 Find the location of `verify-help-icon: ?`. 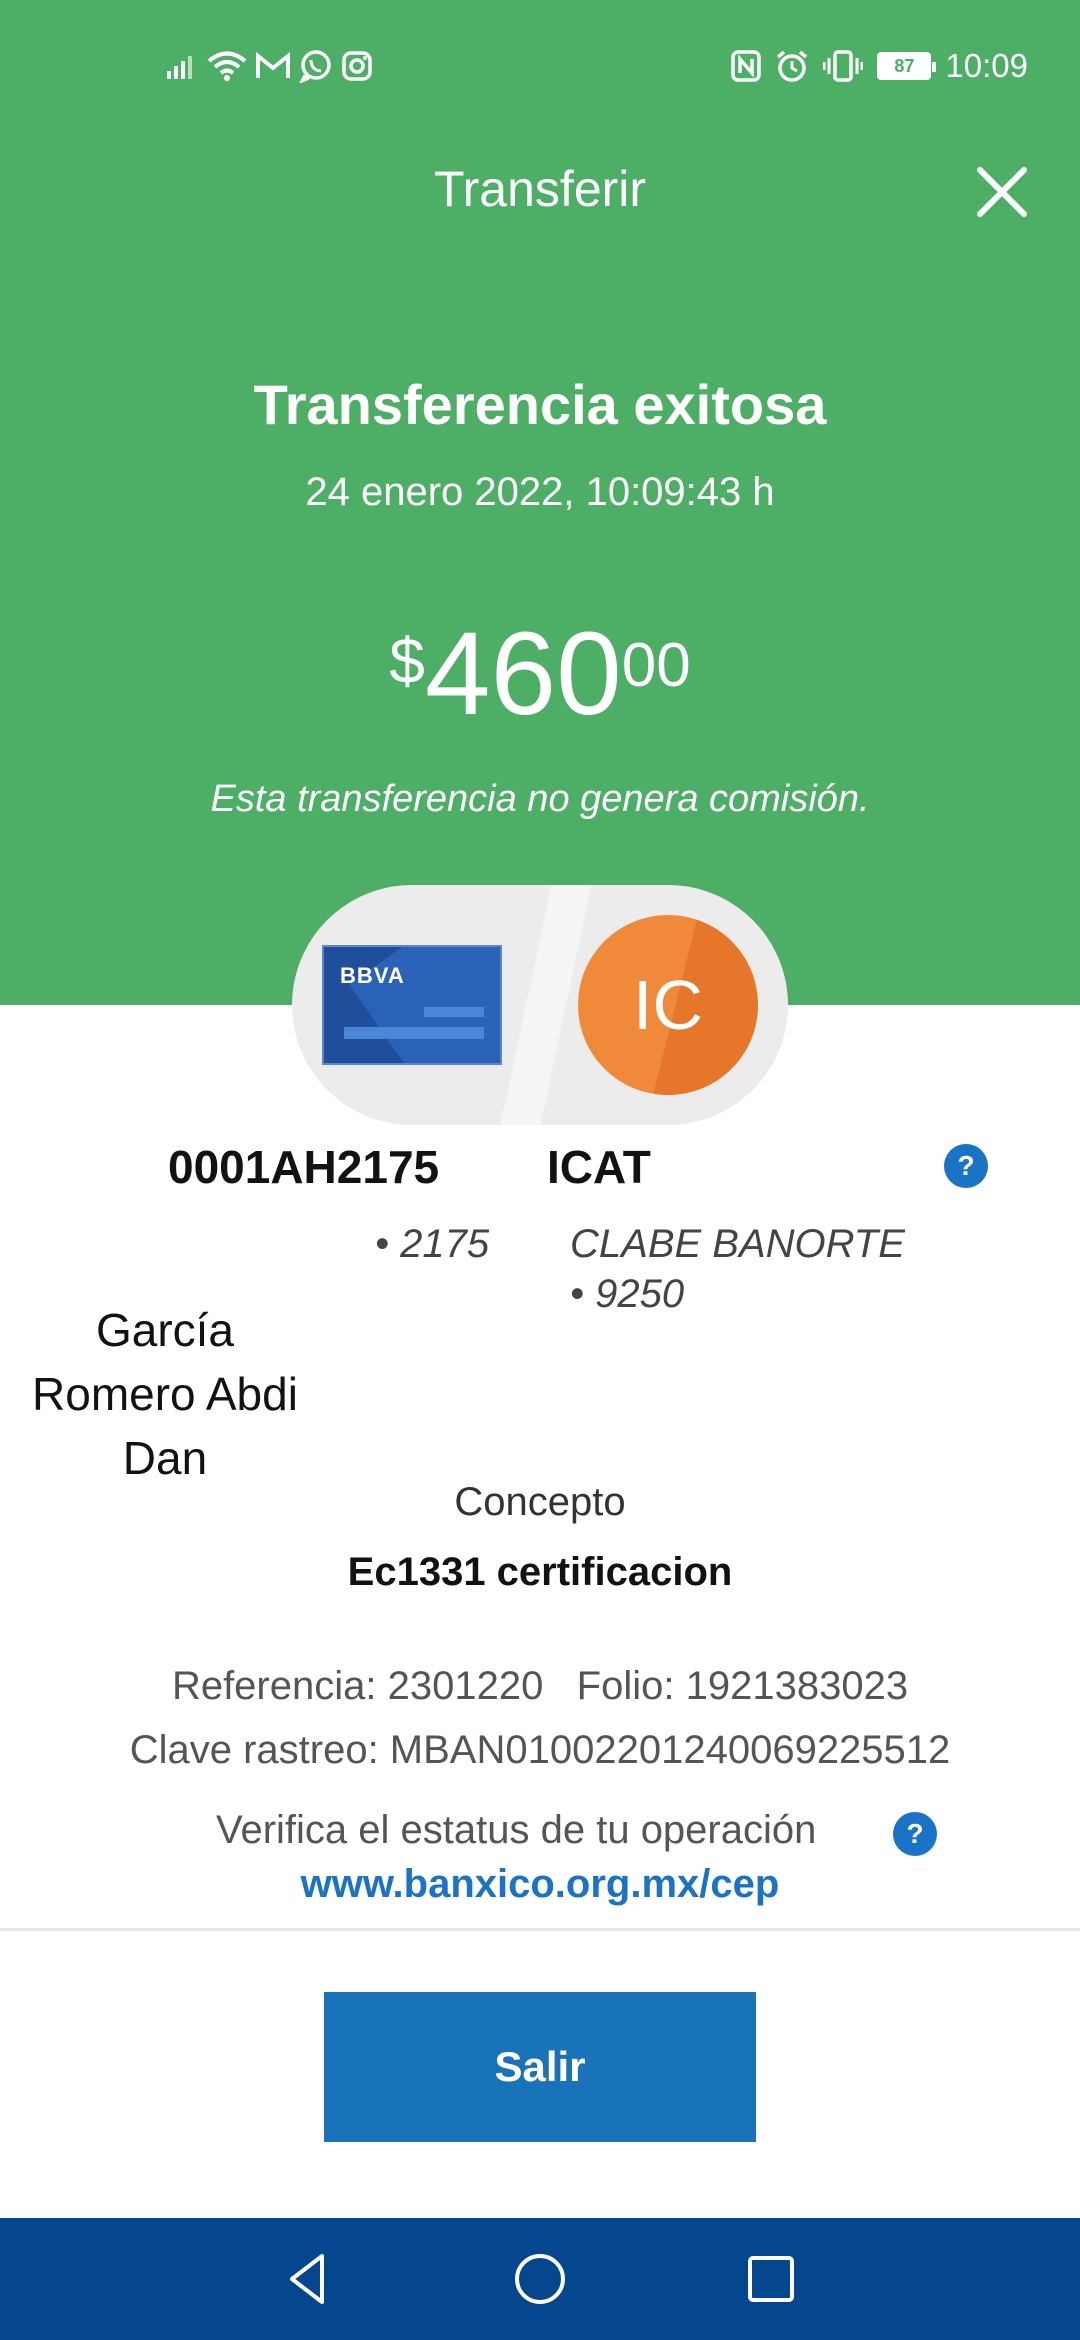

verify-help-icon: ? is located at coordinates (915, 1834).